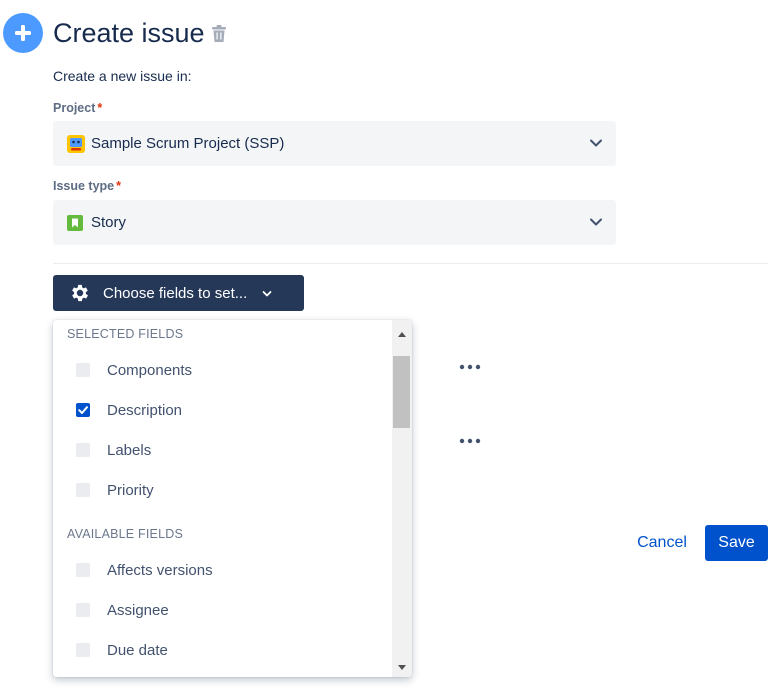 Image resolution: width=784 pixels, height=692 pixels. I want to click on field-option-due-date: Due date, so click(222, 650).